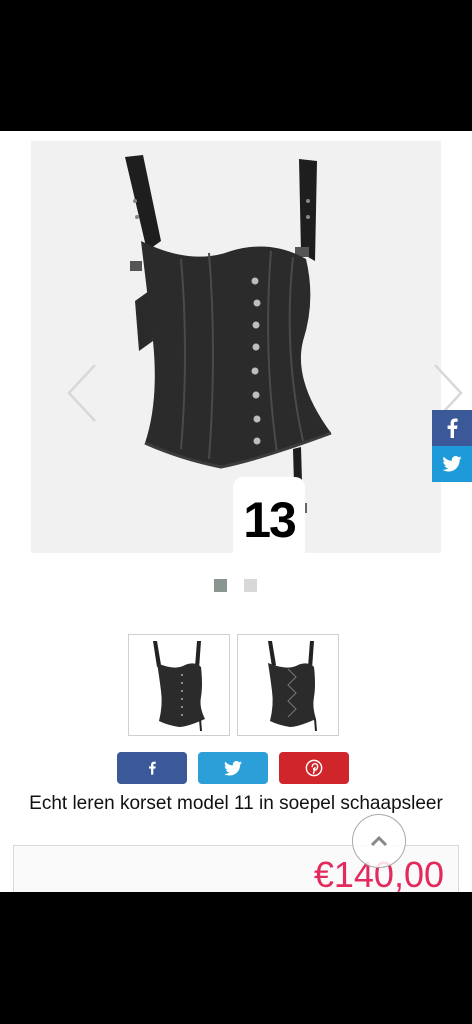 This screenshot has height=1024, width=472. Describe the element at coordinates (292, 686) in the screenshot. I see `corset-back-thumbnail-image` at that location.